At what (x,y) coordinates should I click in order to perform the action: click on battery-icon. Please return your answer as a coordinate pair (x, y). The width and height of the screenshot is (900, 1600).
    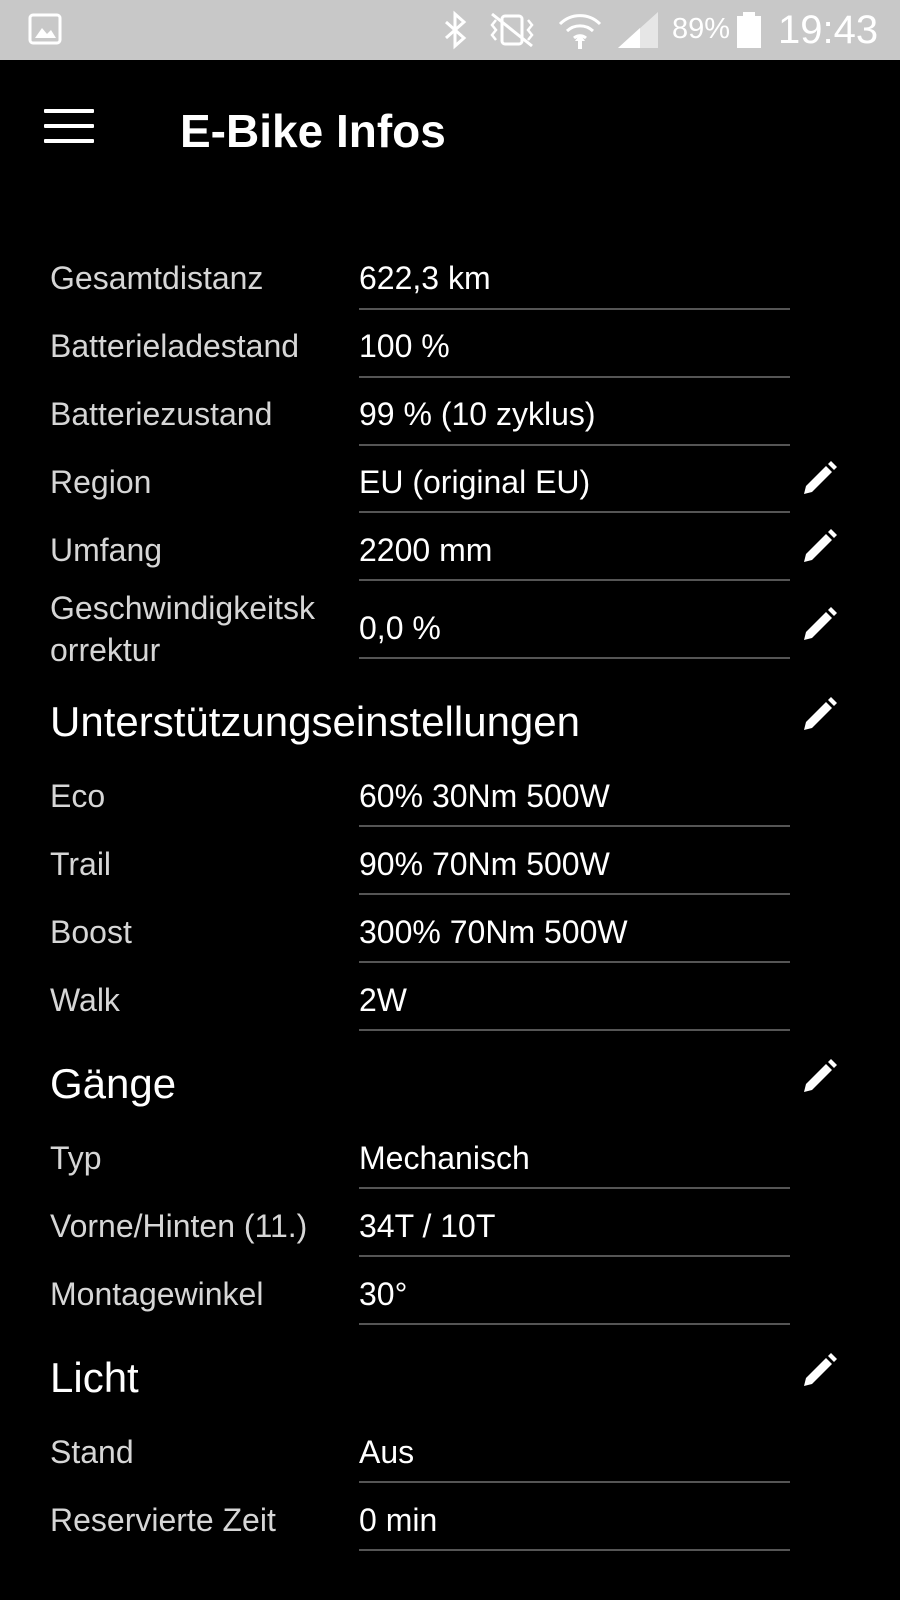
    Looking at the image, I should click on (749, 30).